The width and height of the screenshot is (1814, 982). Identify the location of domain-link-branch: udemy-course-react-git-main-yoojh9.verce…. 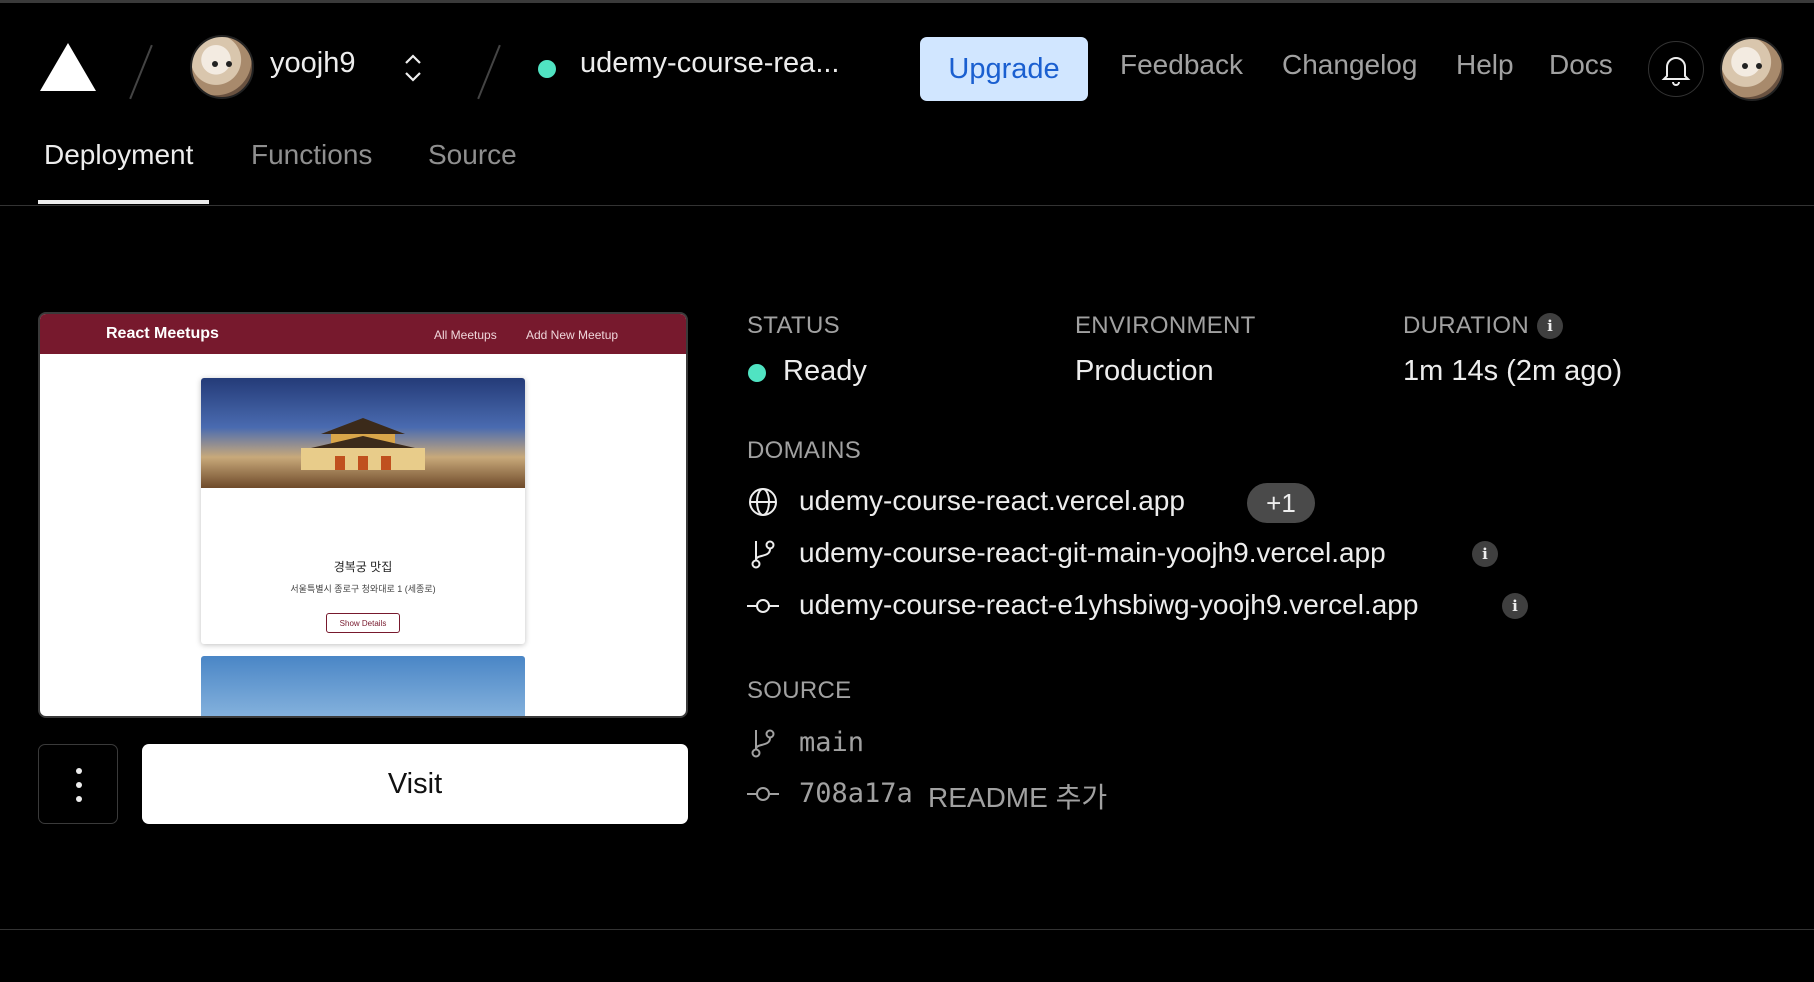
(1092, 553).